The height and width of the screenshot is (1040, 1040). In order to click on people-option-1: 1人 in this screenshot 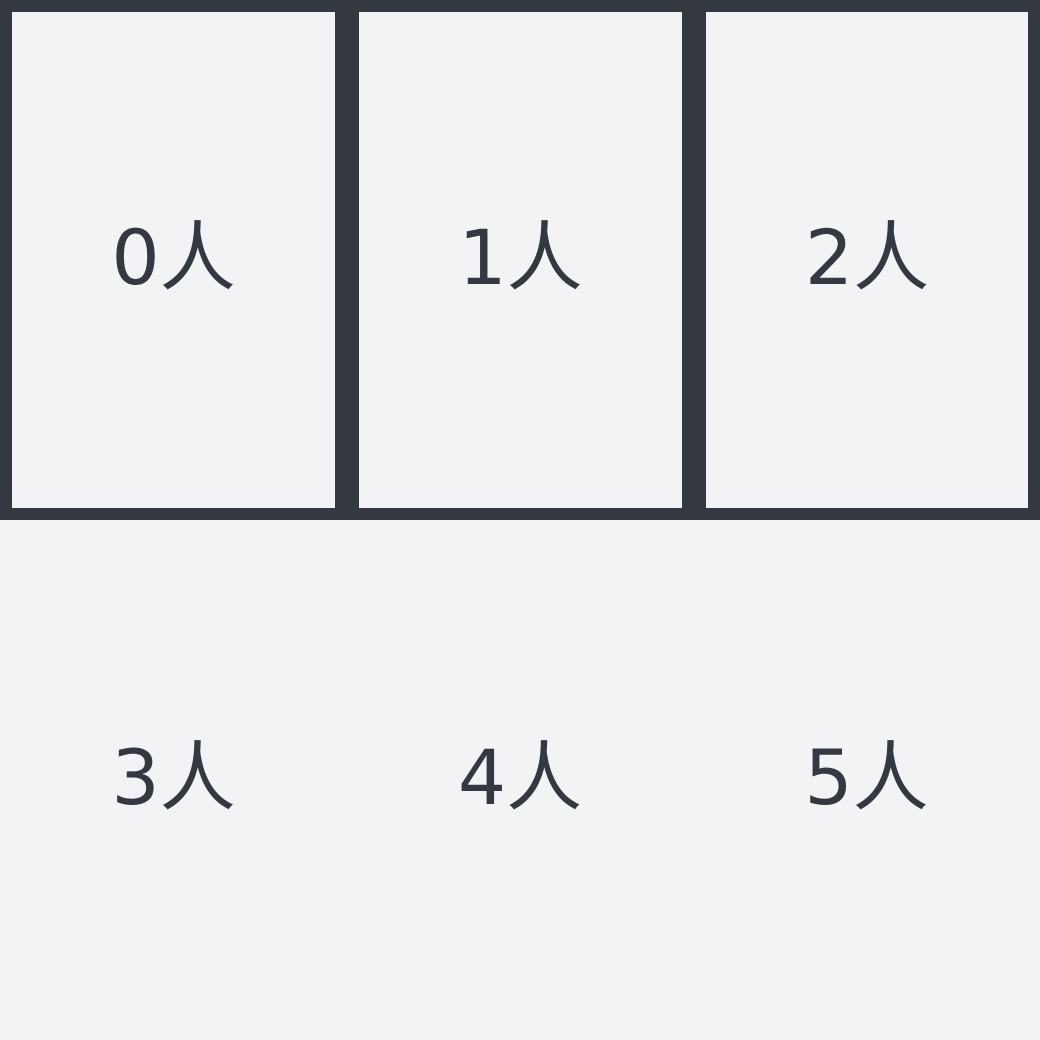, I will do `click(520, 260)`.